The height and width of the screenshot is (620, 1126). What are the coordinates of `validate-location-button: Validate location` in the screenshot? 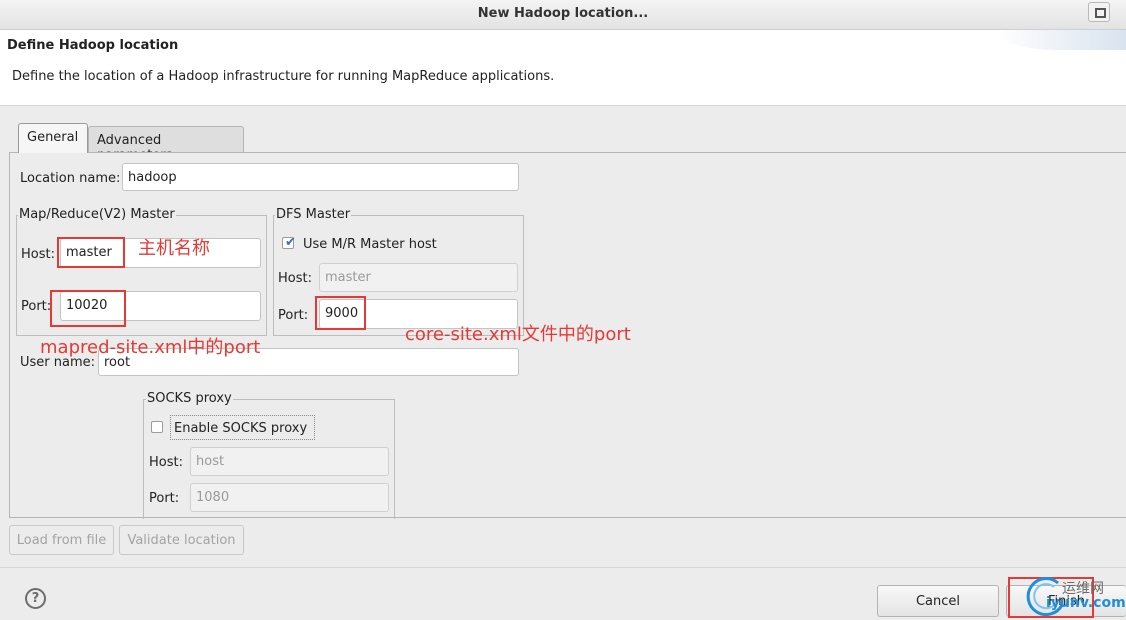 It's located at (181, 540).